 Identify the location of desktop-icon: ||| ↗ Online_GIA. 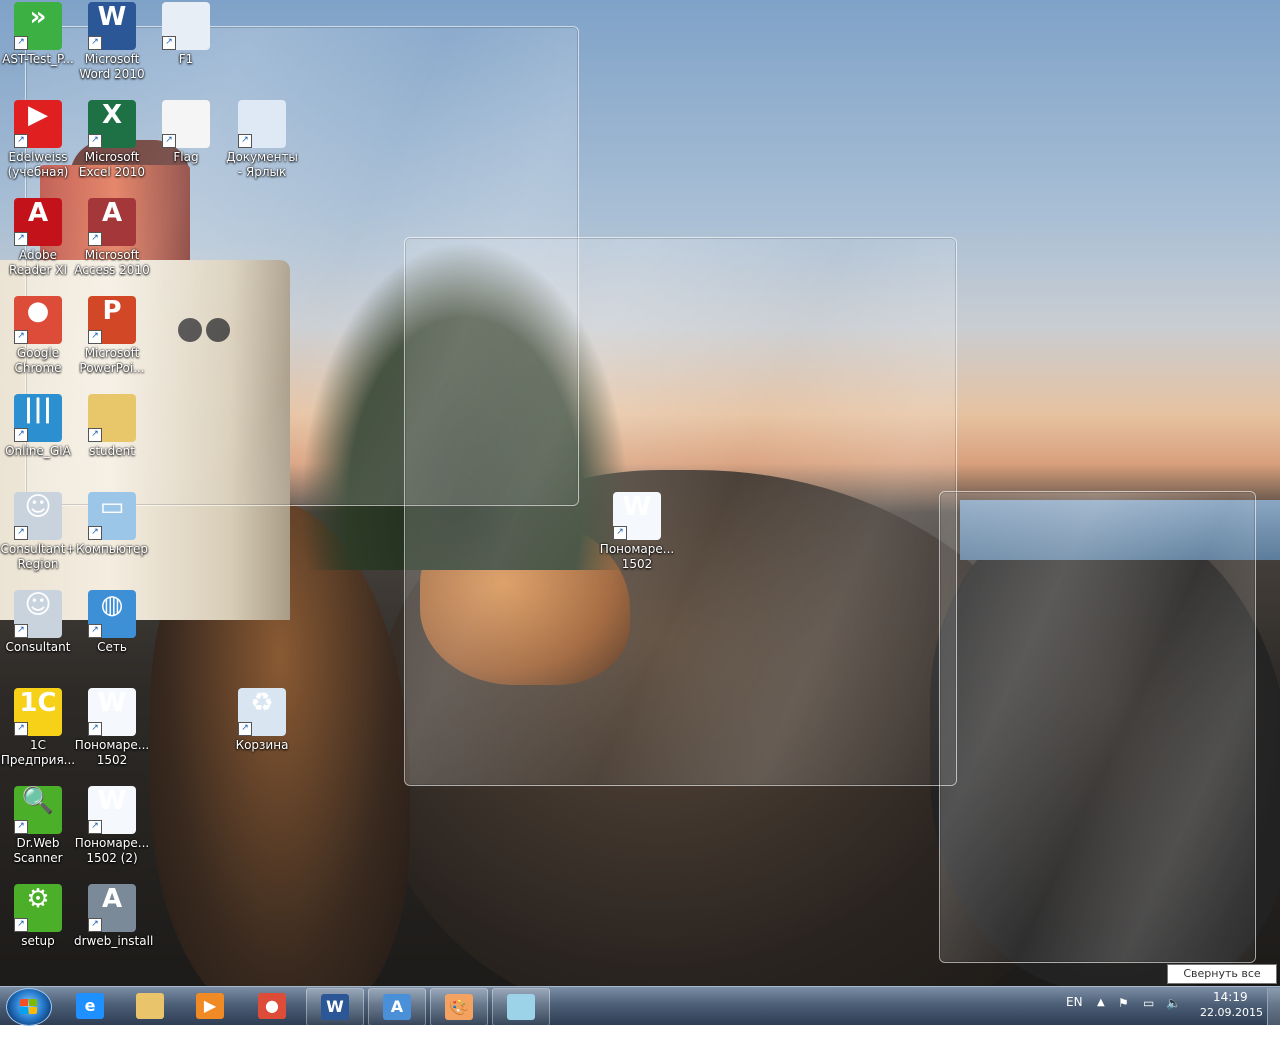
(38, 426).